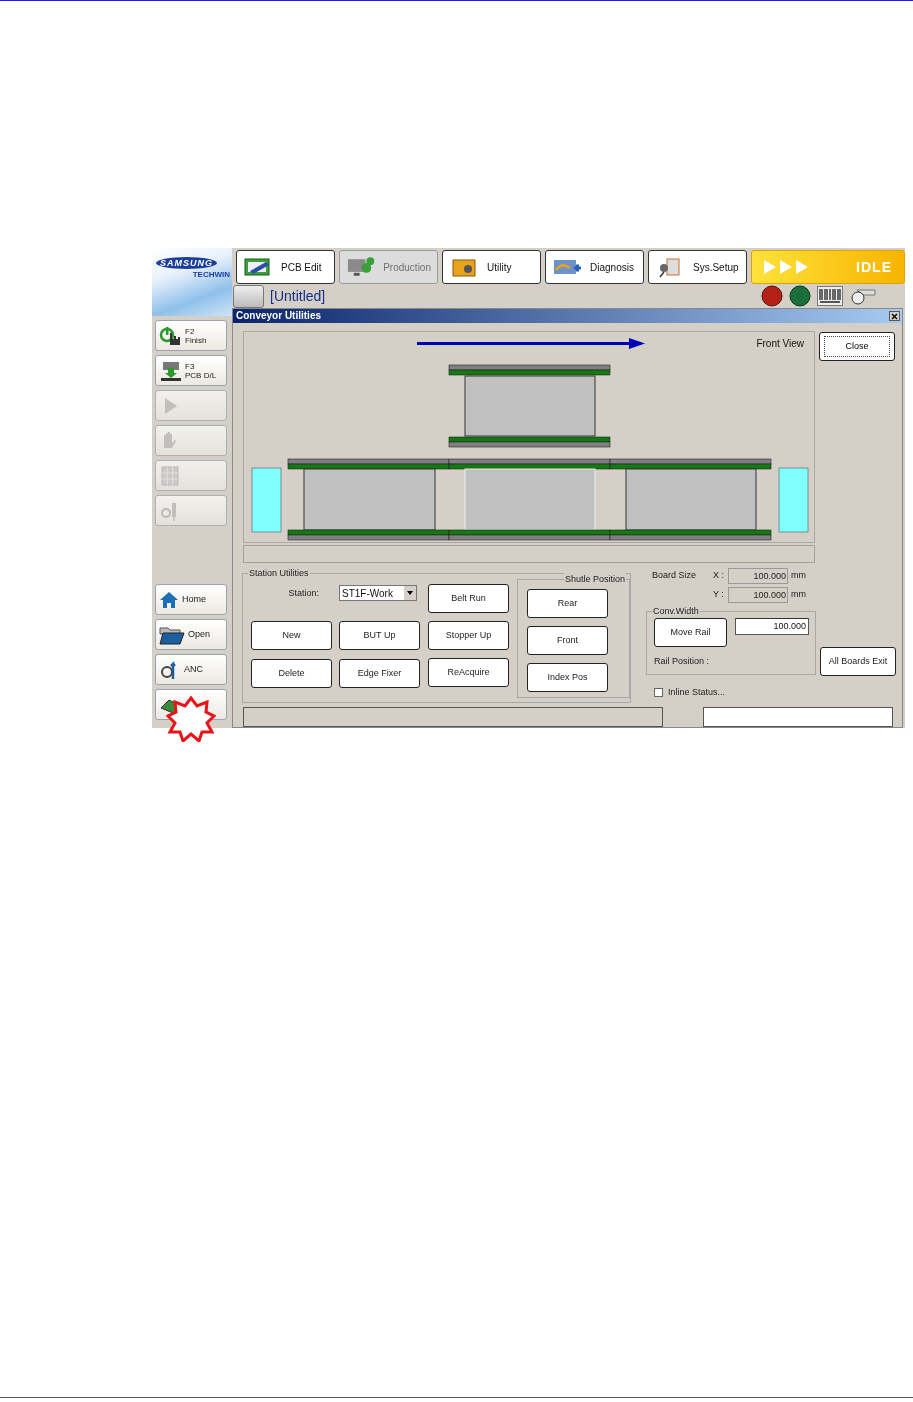 This screenshot has width=913, height=1402. I want to click on brand-subtitle: TECHWIN, so click(211, 275).